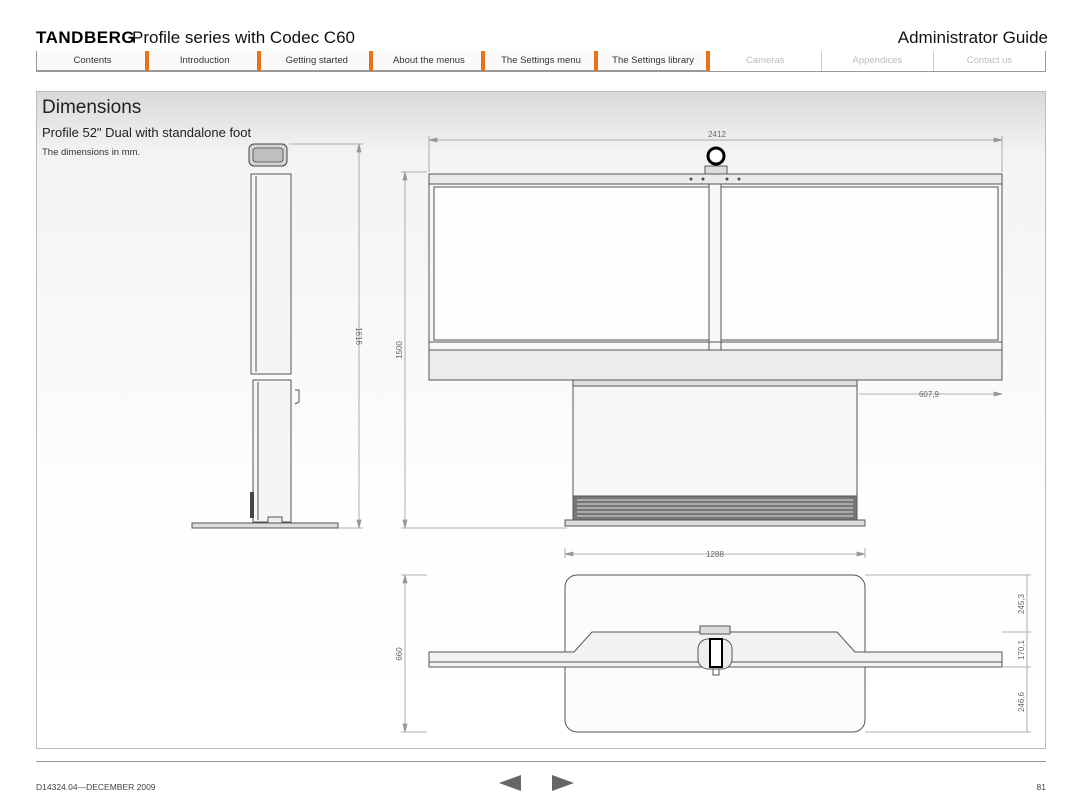  I want to click on guide-title: Administrator Guide, so click(972, 37).